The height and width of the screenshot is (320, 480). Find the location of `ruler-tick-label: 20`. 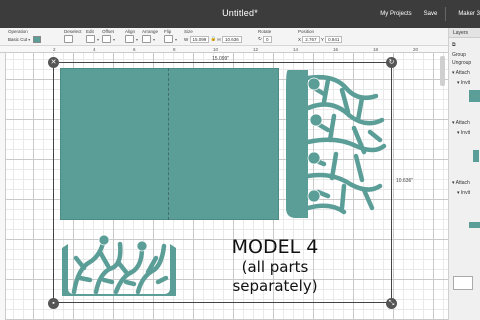

ruler-tick-label: 20 is located at coordinates (416, 49).